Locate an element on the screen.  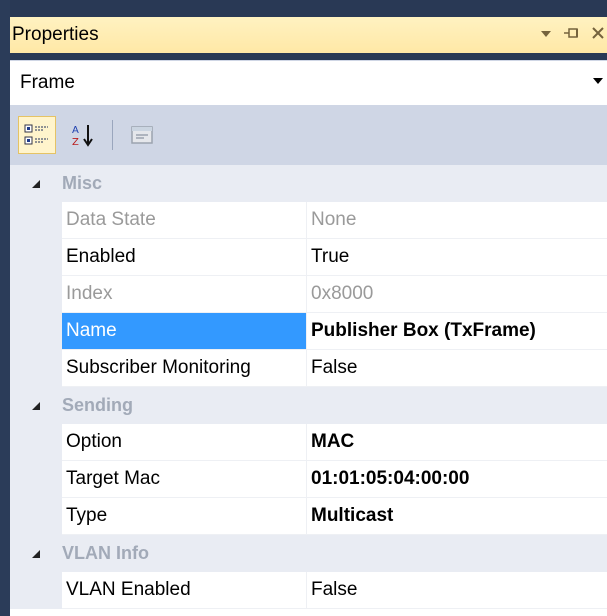
property-row: Type Multicast is located at coordinates (308, 516).